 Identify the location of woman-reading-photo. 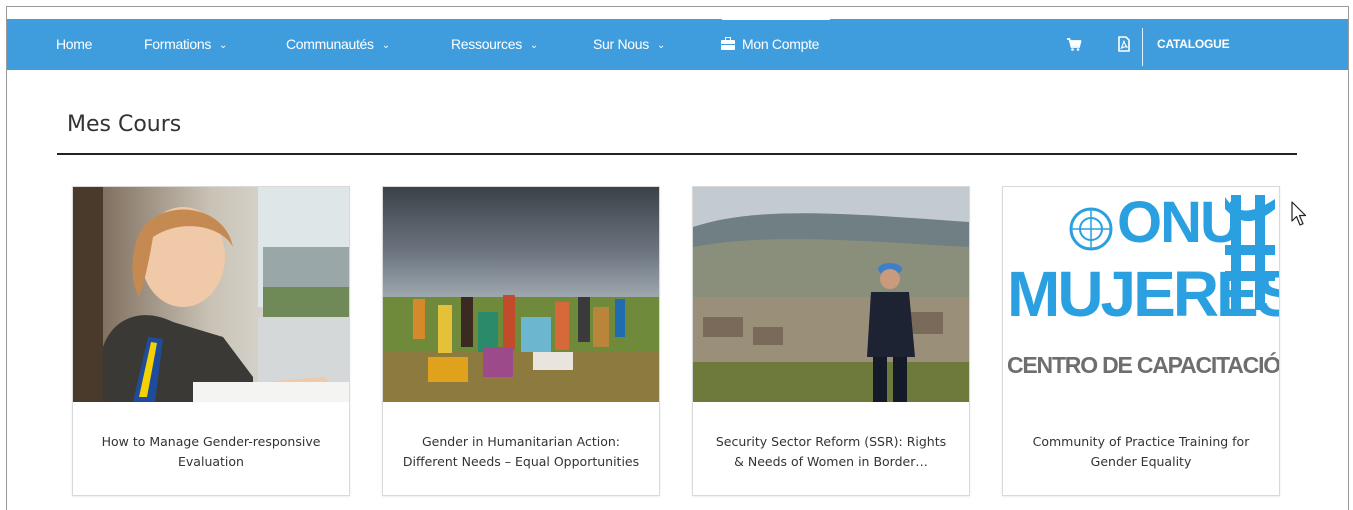
(211, 294).